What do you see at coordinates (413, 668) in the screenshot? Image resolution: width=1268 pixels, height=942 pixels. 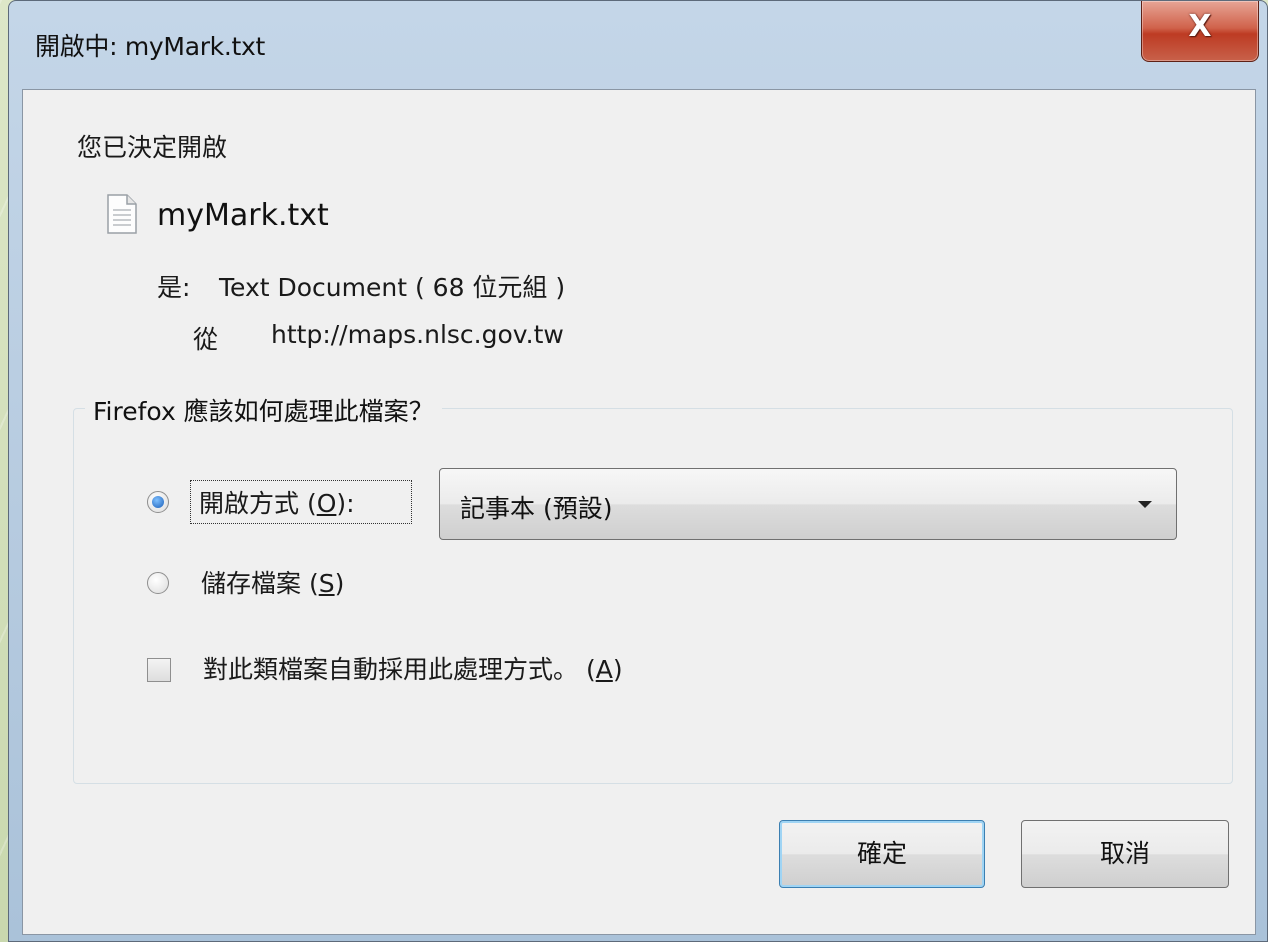 I see `auto-apply-label: 對此類檔案自動採用此處理方式。 (A)` at bounding box center [413, 668].